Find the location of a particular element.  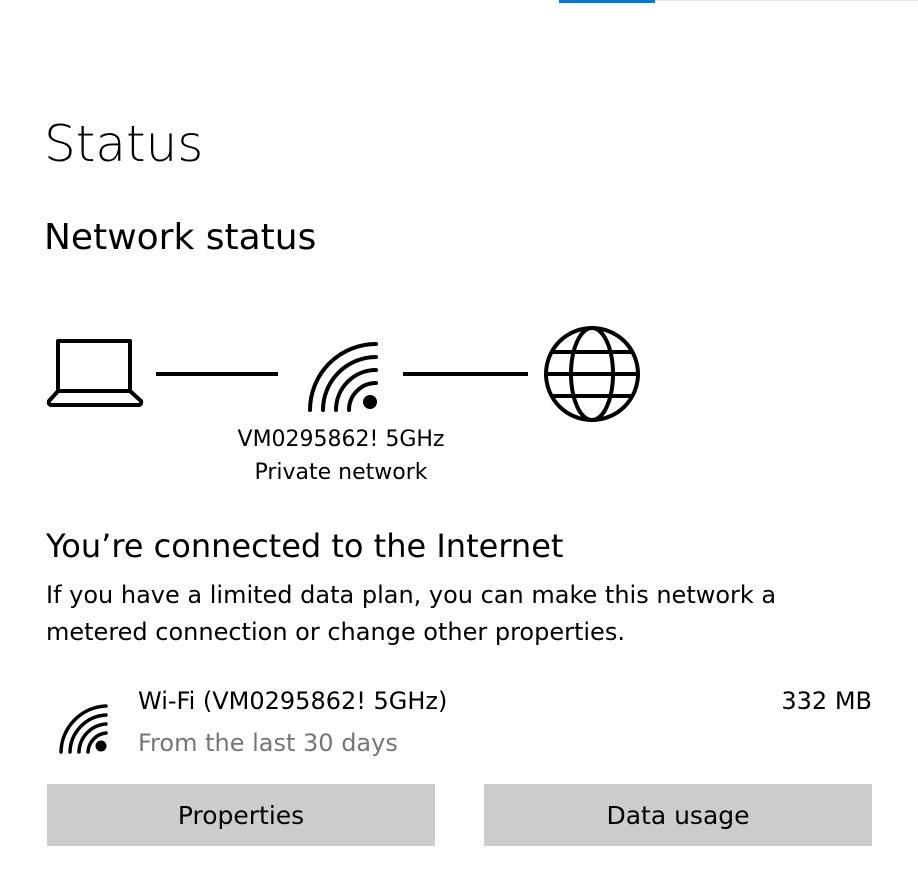

globe-icon is located at coordinates (592, 374).